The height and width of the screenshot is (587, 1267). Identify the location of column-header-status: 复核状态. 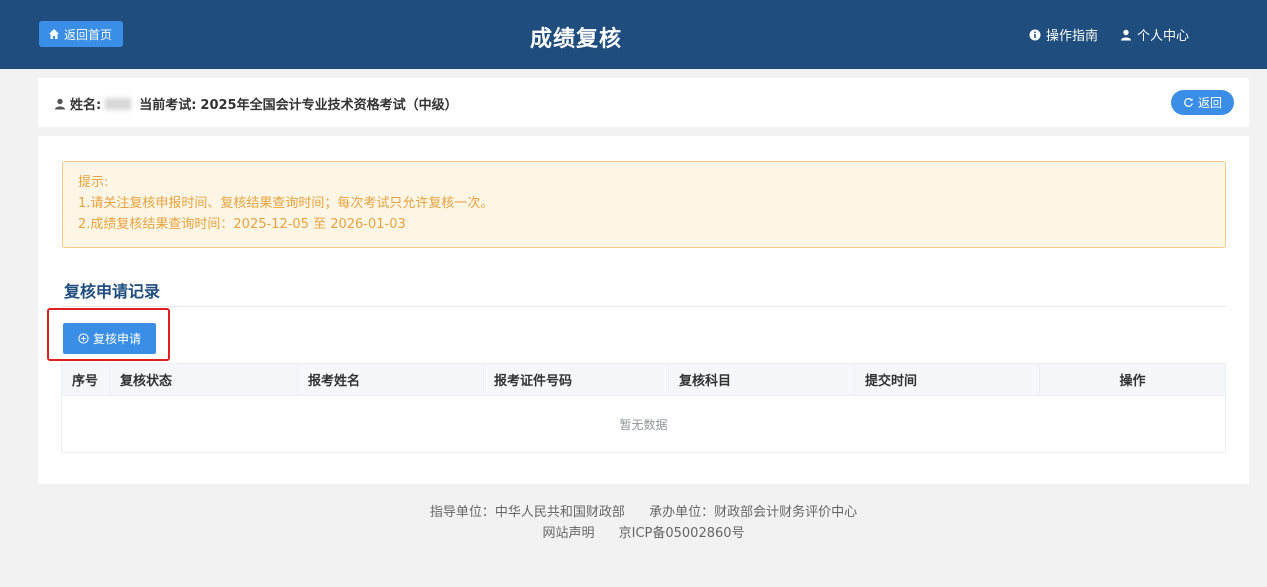
(204, 379).